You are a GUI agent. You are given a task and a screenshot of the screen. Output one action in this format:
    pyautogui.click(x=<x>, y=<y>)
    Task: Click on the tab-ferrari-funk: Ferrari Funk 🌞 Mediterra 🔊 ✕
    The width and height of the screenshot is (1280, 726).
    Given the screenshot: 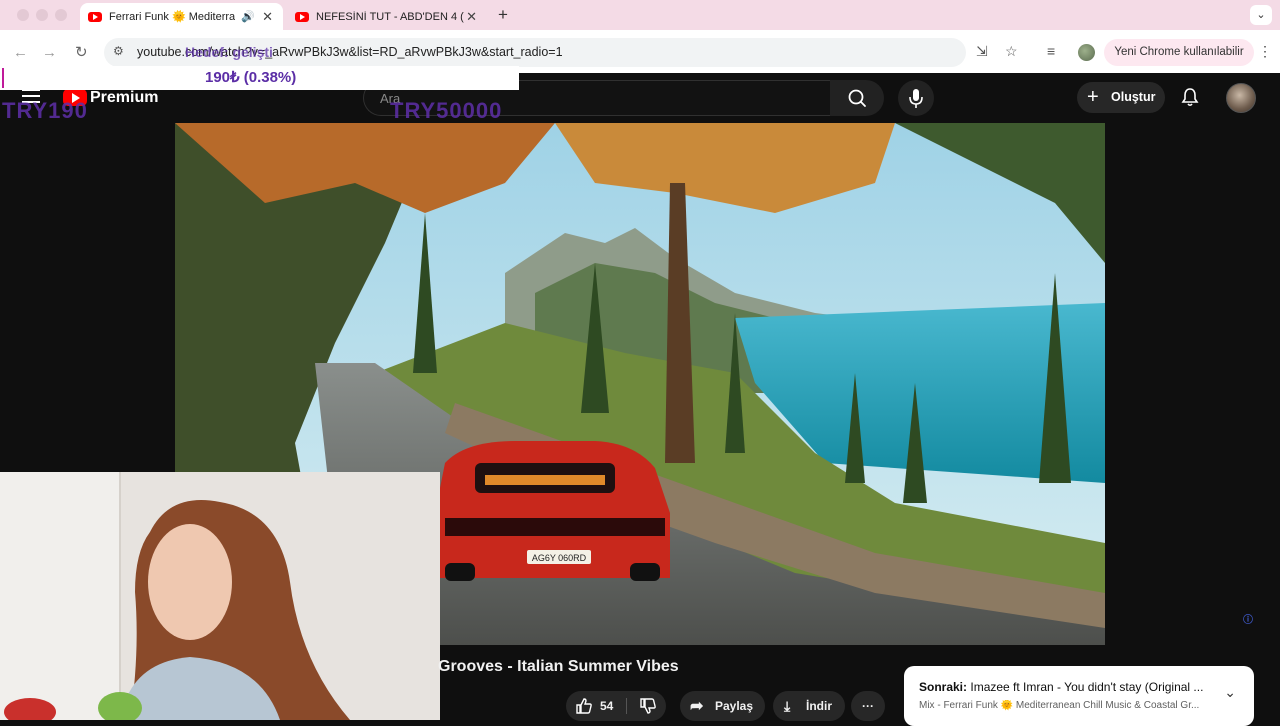 What is the action you would take?
    pyautogui.click(x=181, y=16)
    